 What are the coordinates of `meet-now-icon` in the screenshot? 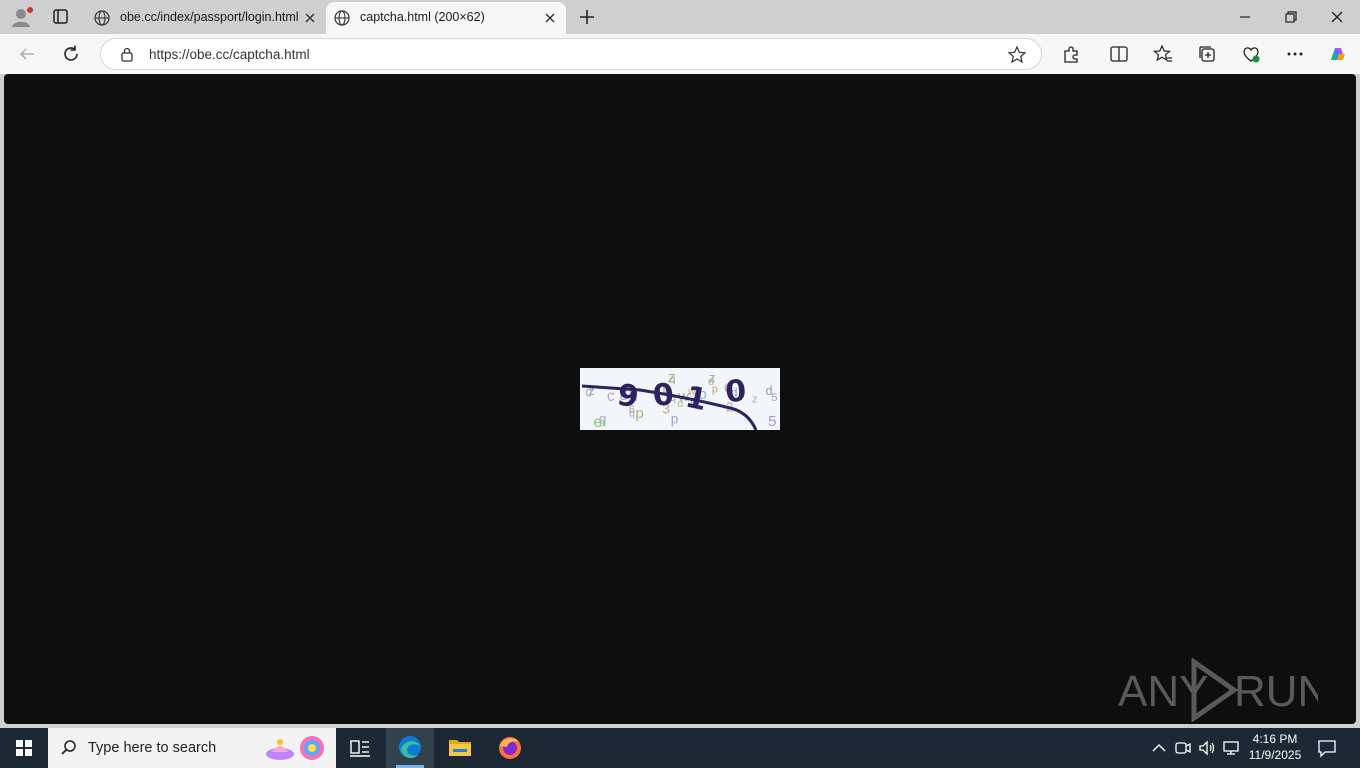 It's located at (1183, 748).